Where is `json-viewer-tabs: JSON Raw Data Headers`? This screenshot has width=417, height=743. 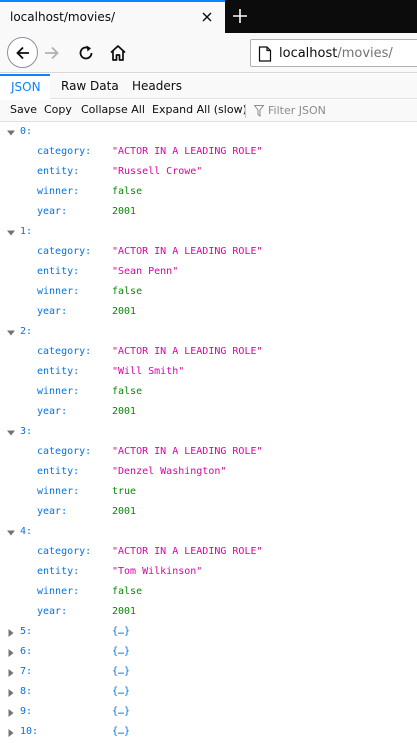 json-viewer-tabs: JSON Raw Data Headers is located at coordinates (208, 87).